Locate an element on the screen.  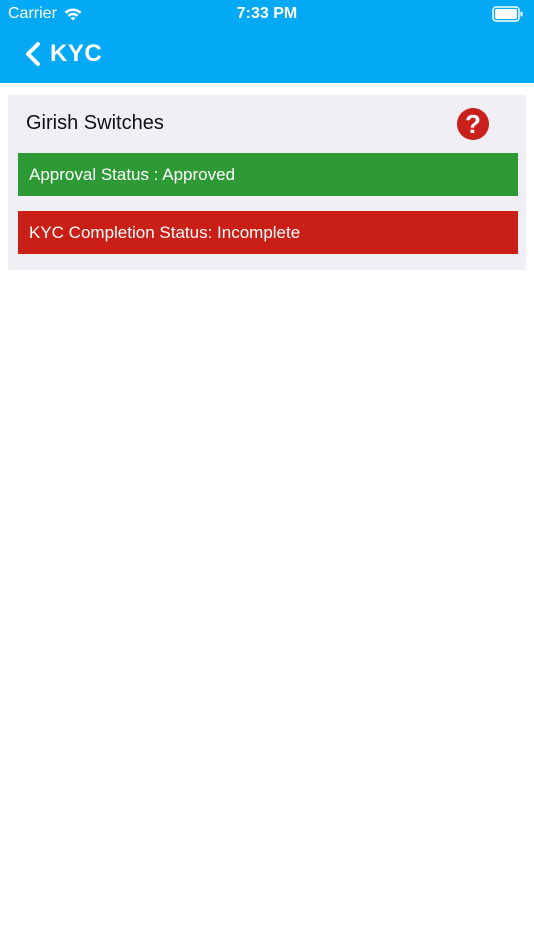
app-header: Carrier 7:33 PM KYC is located at coordinates (267, 41).